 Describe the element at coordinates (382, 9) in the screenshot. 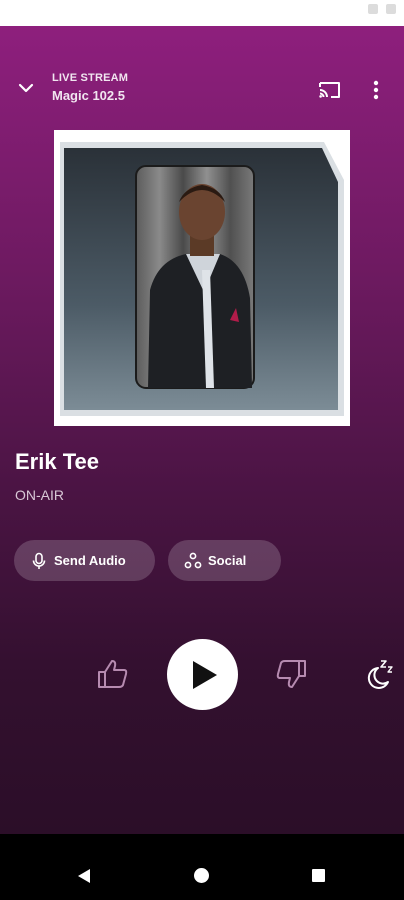

I see `status-icons` at that location.